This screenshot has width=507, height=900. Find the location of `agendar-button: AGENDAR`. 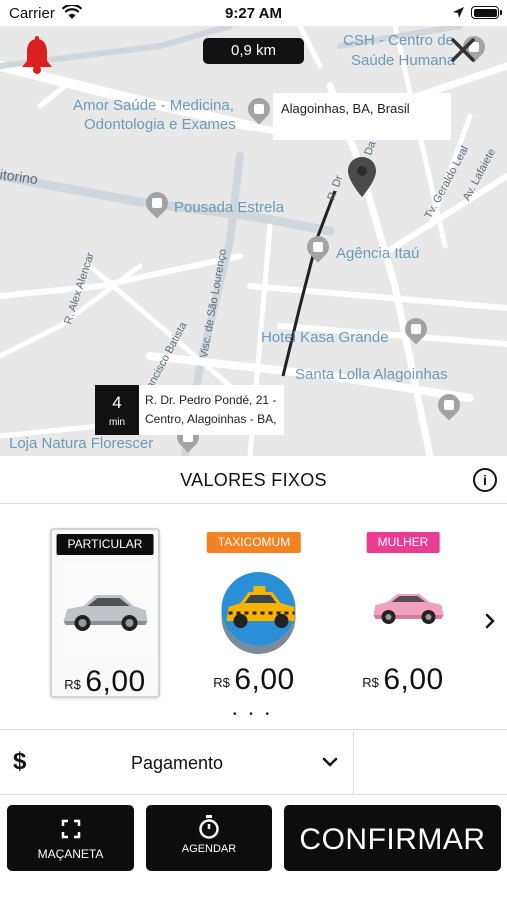

agendar-button: AGENDAR is located at coordinates (209, 838).